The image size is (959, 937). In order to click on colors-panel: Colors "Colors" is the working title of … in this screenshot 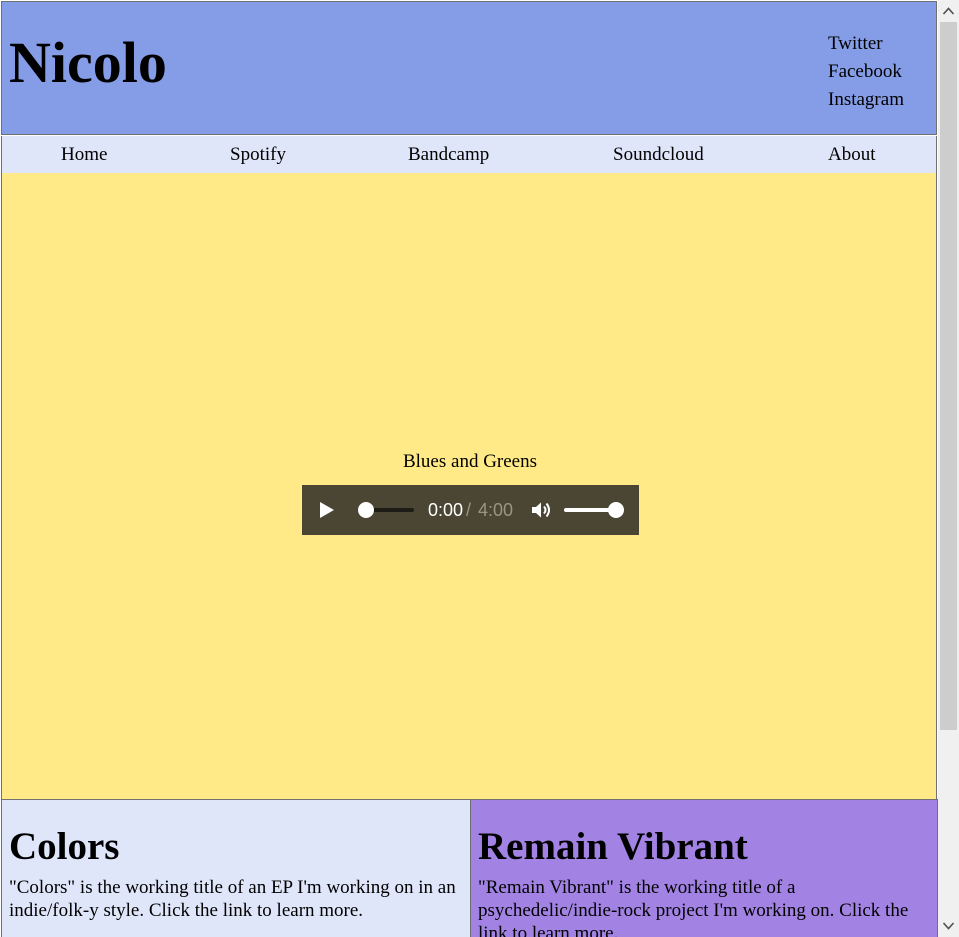, I will do `click(236, 868)`.